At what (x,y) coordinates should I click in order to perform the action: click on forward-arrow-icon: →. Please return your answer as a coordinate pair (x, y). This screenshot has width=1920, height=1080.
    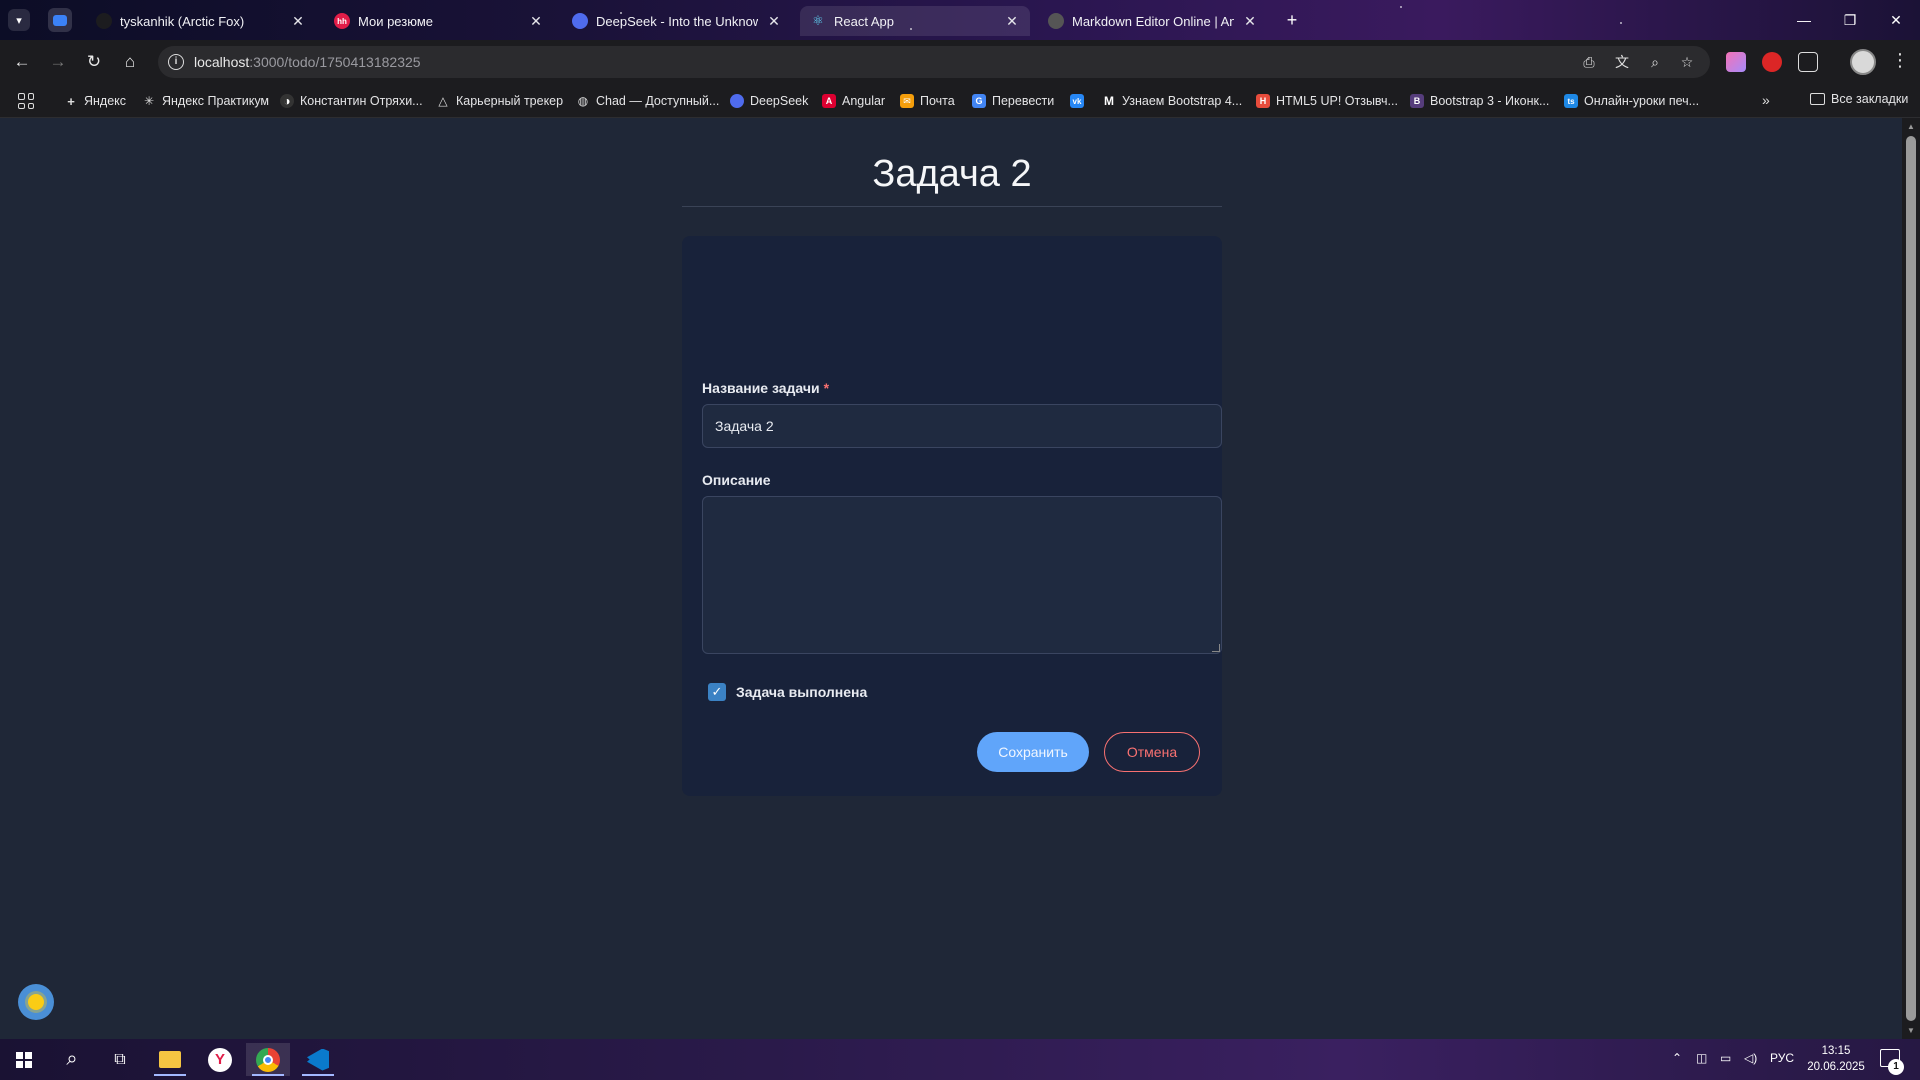
    Looking at the image, I should click on (58, 62).